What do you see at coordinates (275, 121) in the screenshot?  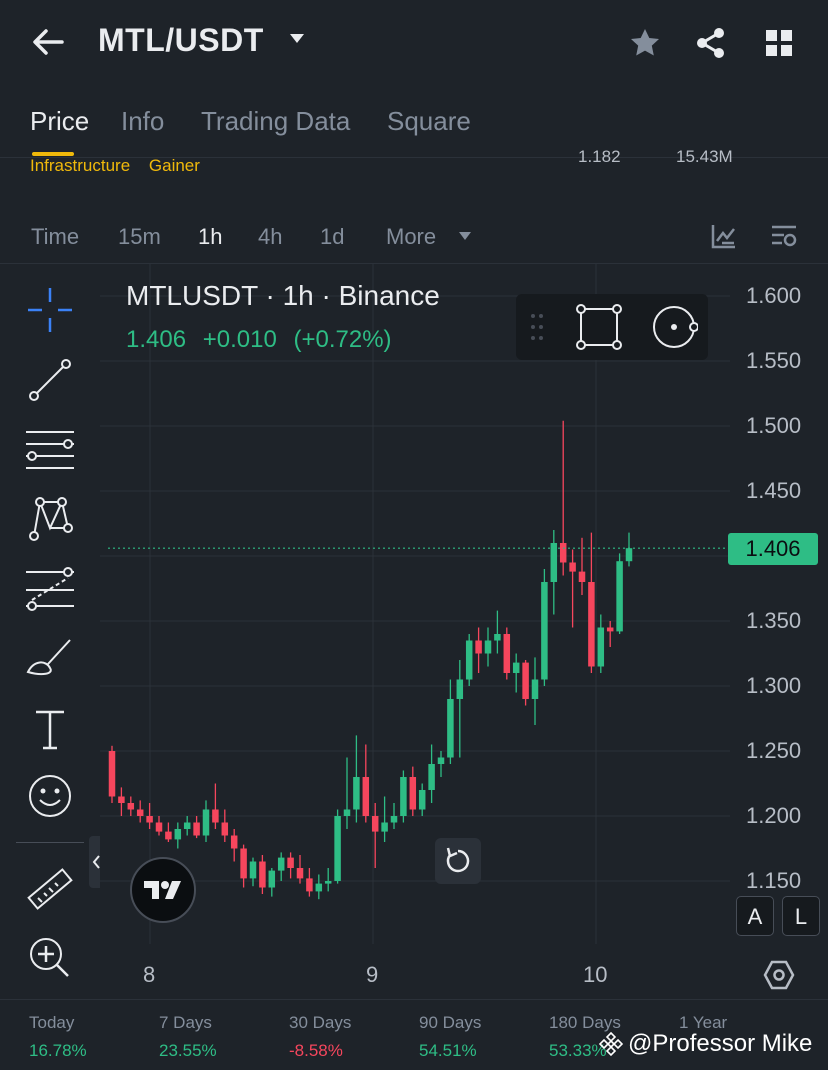 I see `tab-trading-data: Trading Data` at bounding box center [275, 121].